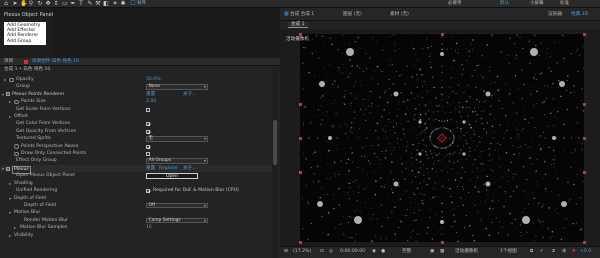 The height and width of the screenshot is (258, 600). What do you see at coordinates (585, 251) in the screenshot?
I see `exposure-value: +0.0` at bounding box center [585, 251].